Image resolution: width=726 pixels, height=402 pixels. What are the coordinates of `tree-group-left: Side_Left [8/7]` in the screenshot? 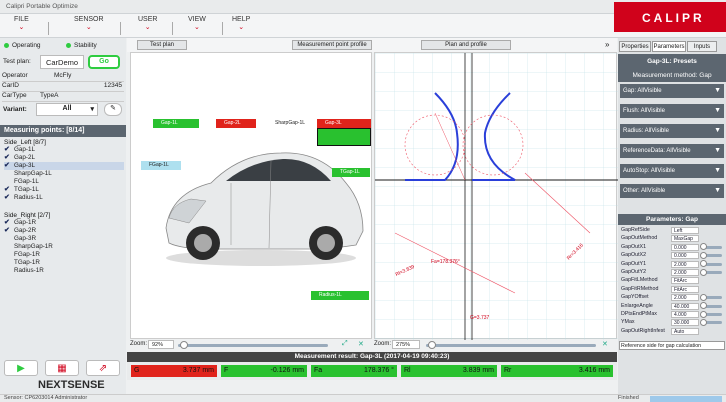 It's located at (64, 142).